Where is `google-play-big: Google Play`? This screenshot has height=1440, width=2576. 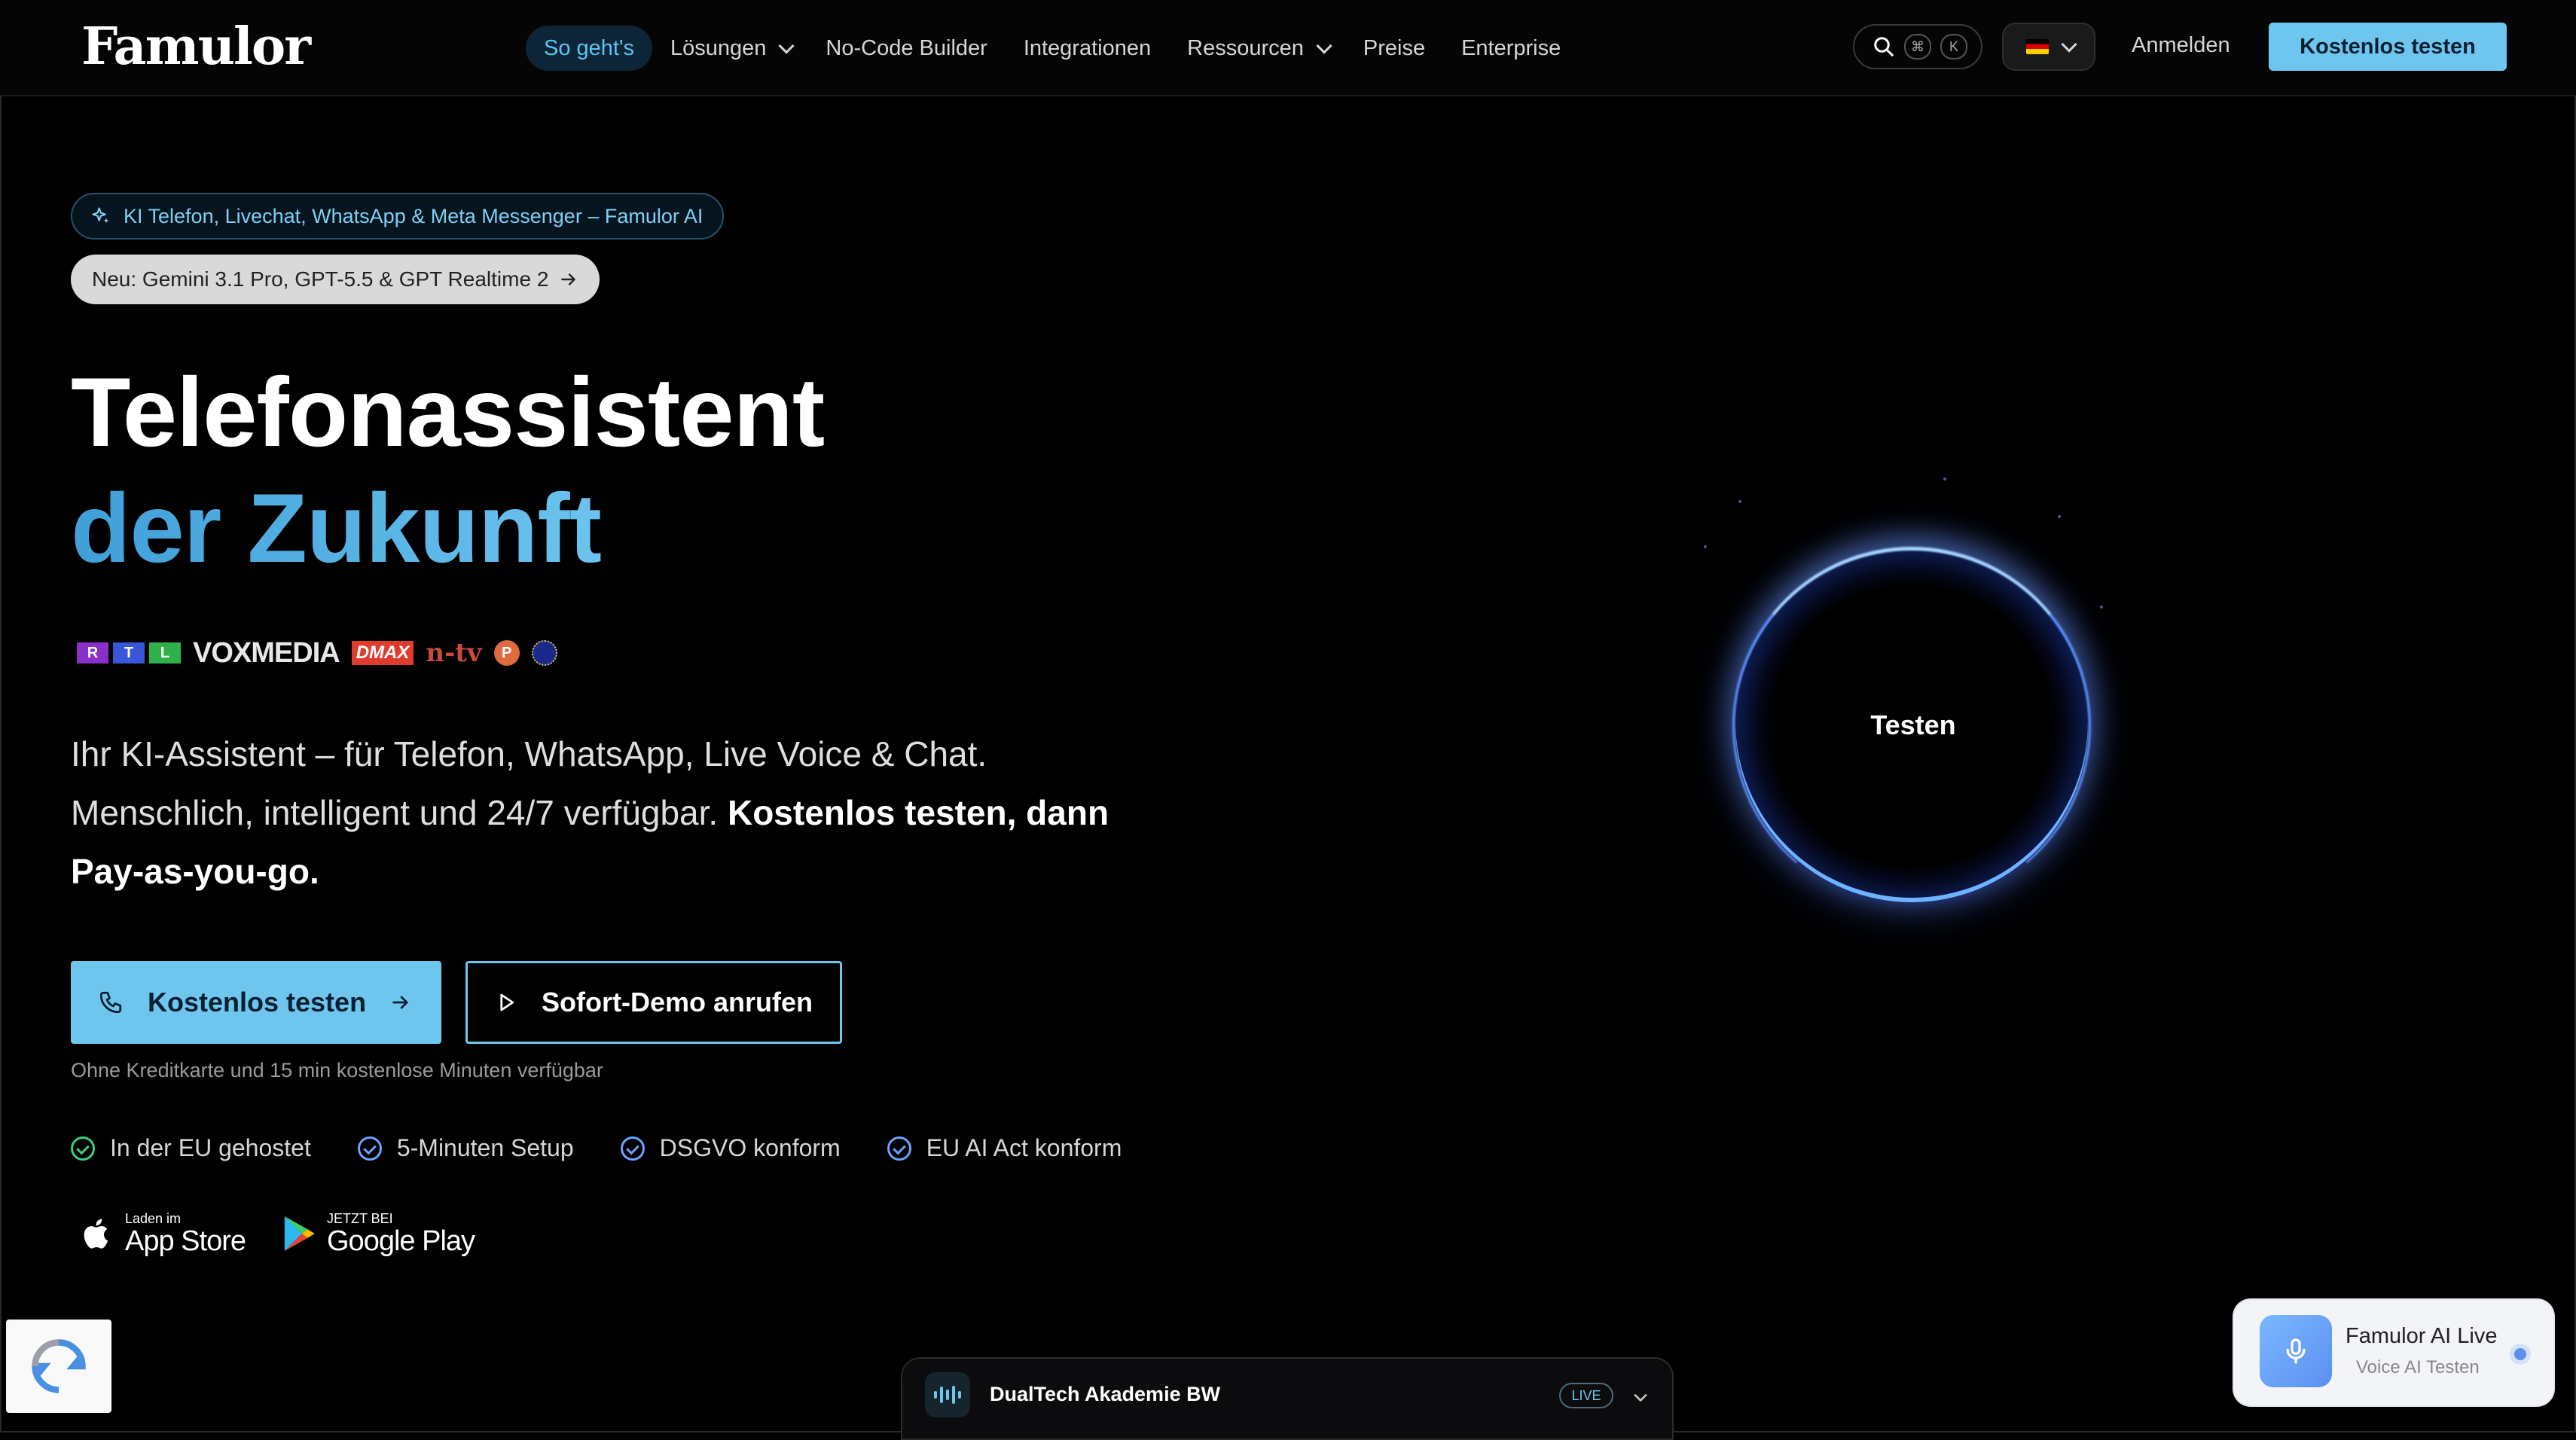
google-play-big: Google Play is located at coordinates (401, 1241).